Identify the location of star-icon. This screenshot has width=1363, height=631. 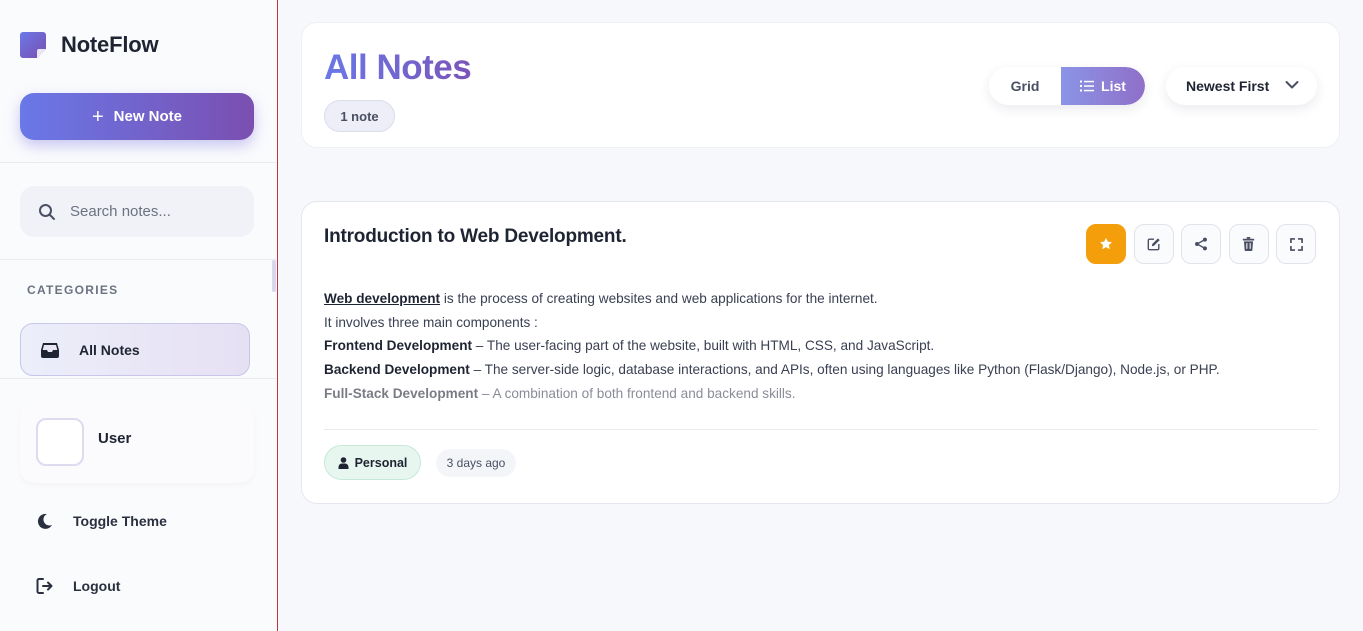
(1106, 243).